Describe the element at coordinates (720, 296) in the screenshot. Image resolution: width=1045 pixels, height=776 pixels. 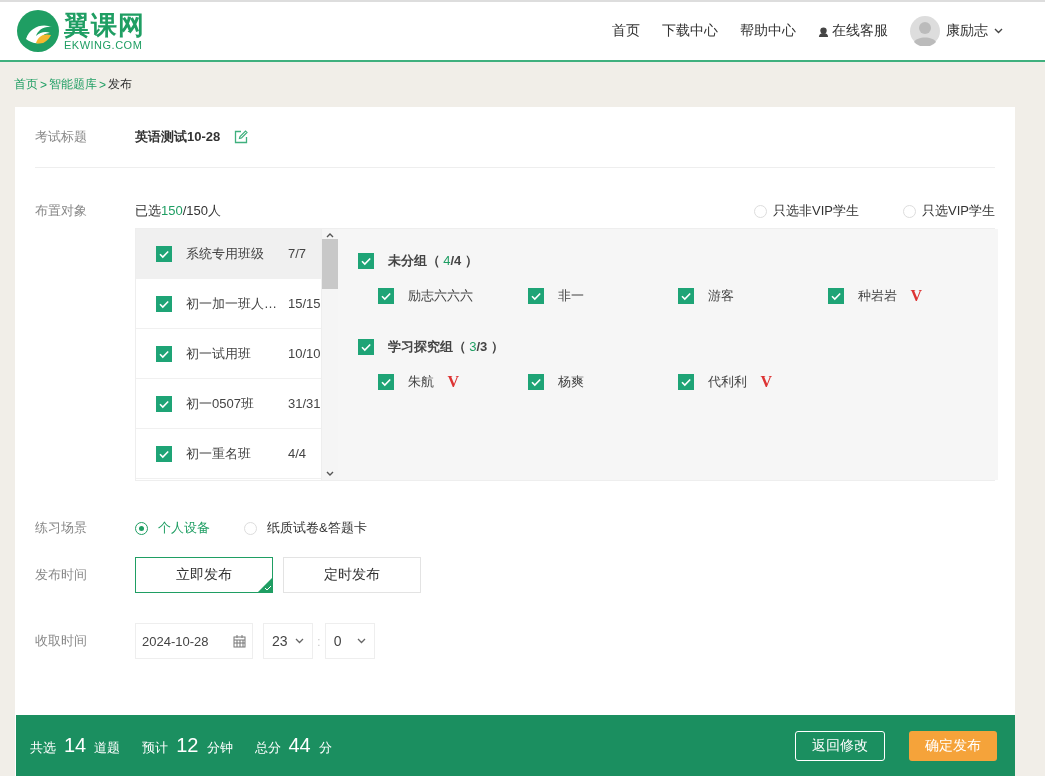
I see `student-name: 游客` at that location.